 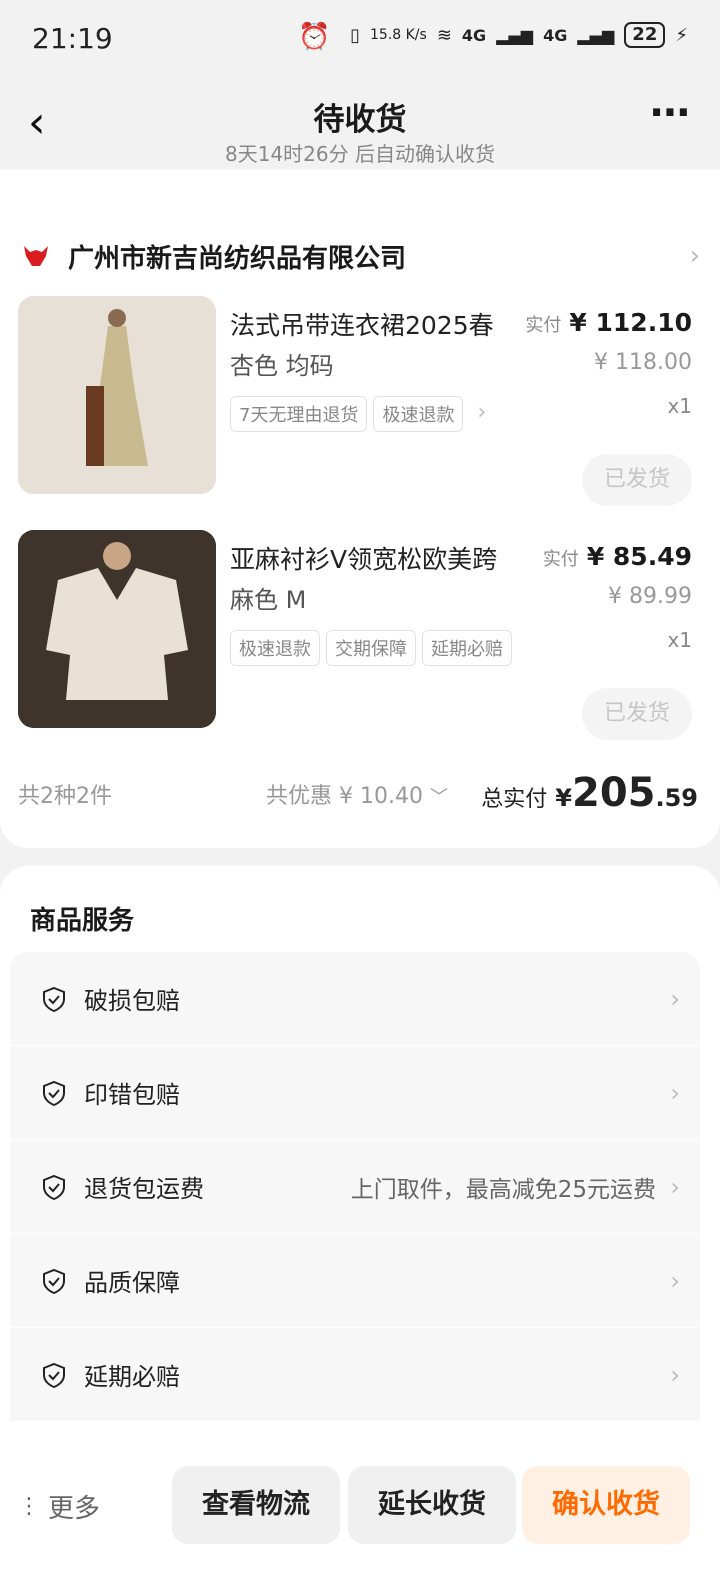 I want to click on signal-icon: ▂▄▆, so click(x=515, y=35).